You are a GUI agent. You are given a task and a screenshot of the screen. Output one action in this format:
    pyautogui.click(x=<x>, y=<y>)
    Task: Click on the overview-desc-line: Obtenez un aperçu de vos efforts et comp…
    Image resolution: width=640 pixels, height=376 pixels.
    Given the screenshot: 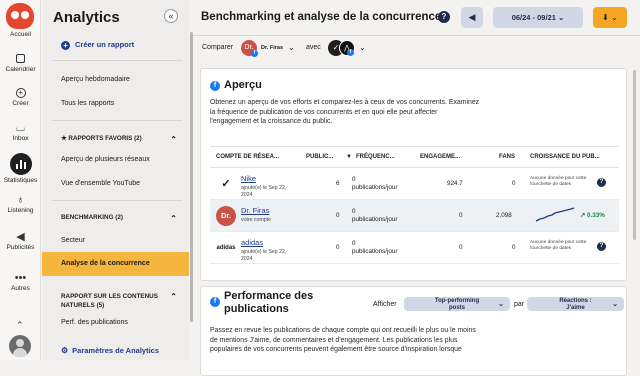 What is the action you would take?
    pyautogui.click(x=345, y=102)
    